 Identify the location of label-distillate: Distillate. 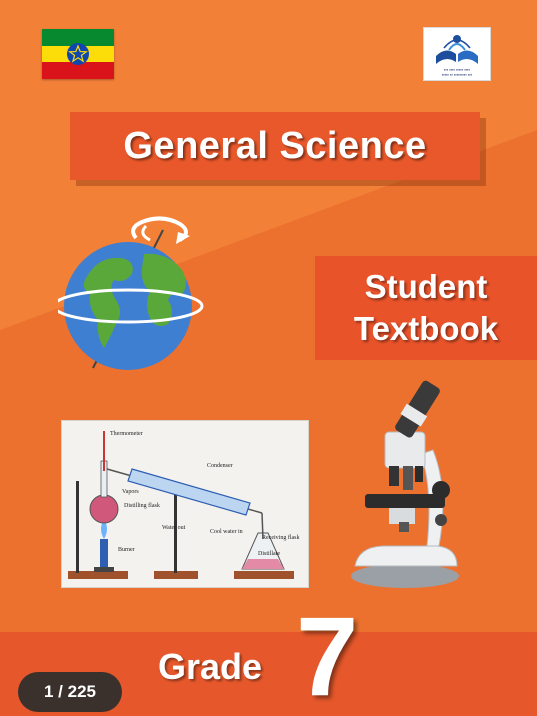
(269, 554).